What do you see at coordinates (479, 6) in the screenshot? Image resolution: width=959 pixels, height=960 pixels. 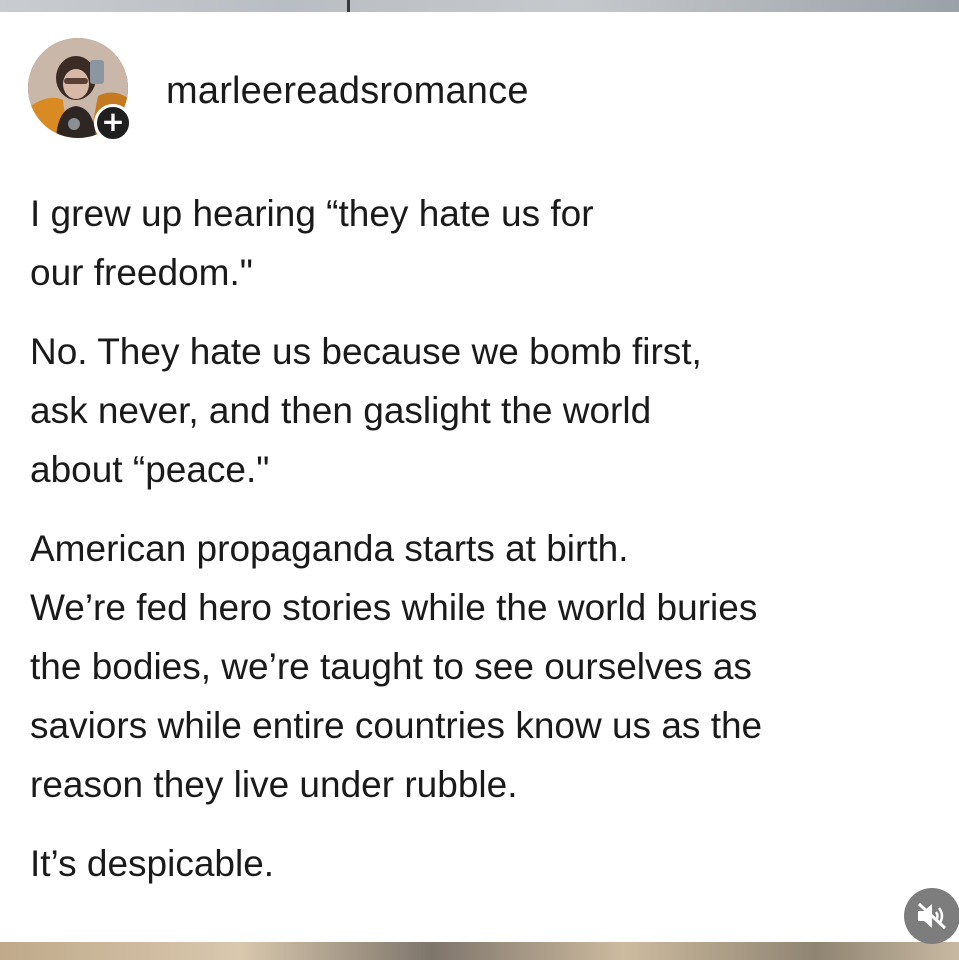 I see `background-image-top-edge` at bounding box center [479, 6].